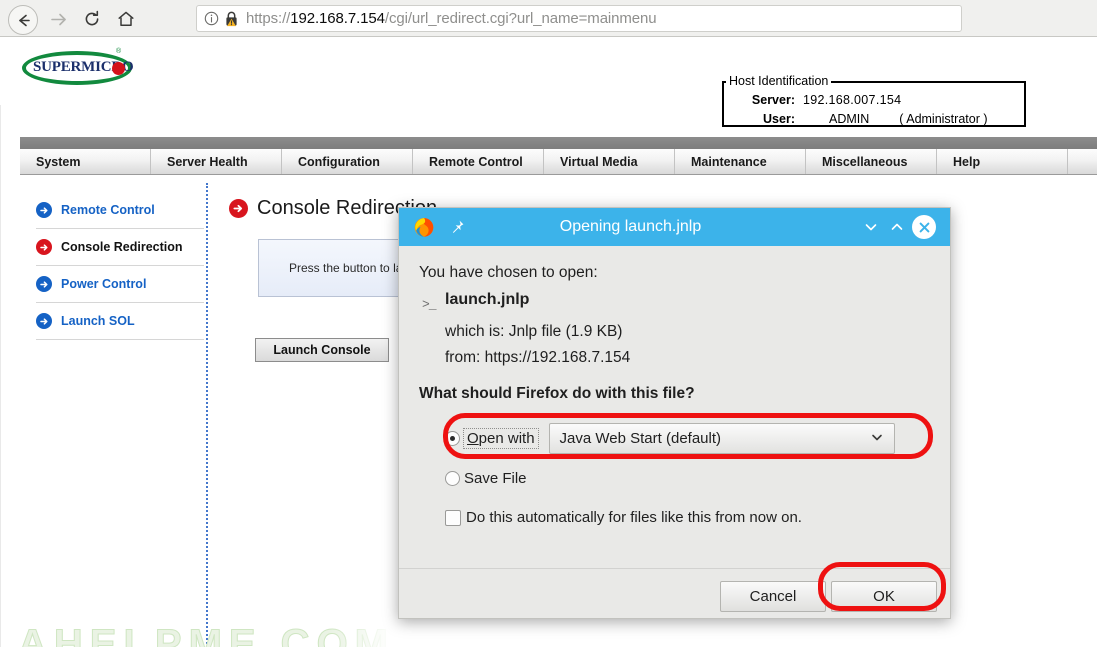 The width and height of the screenshot is (1097, 647). I want to click on sidebar-item-remote-control: Remote Control, so click(120, 210).